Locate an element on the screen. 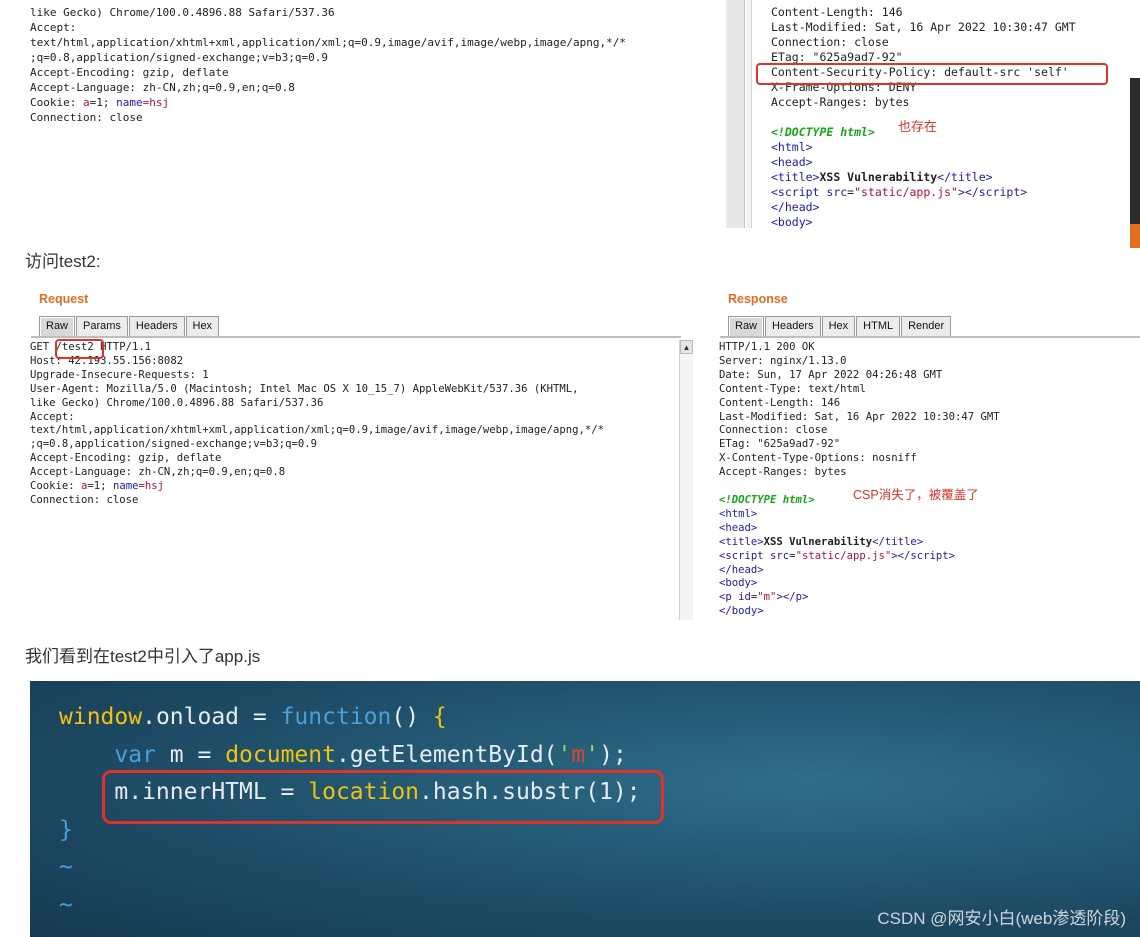 The image size is (1140, 937). request-pane-title: Request is located at coordinates (64, 299).